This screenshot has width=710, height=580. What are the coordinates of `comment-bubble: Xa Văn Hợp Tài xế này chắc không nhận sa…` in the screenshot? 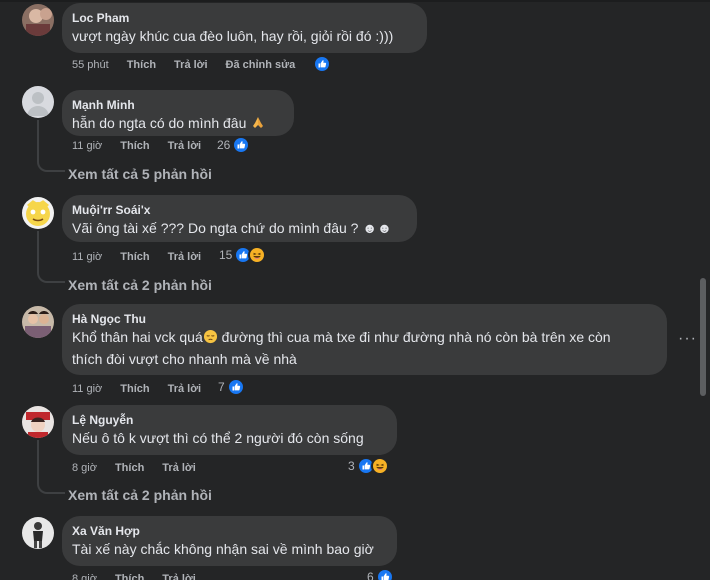 It's located at (229, 541).